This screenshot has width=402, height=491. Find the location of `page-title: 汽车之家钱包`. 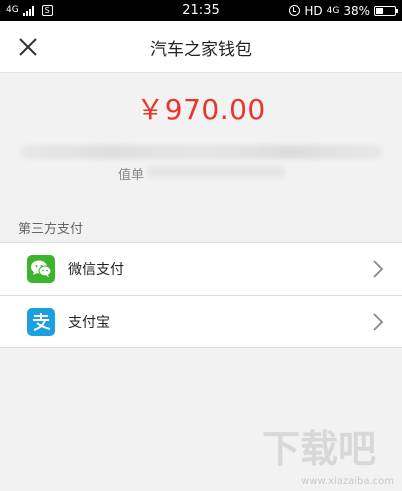

page-title: 汽车之家钱包 is located at coordinates (201, 50).